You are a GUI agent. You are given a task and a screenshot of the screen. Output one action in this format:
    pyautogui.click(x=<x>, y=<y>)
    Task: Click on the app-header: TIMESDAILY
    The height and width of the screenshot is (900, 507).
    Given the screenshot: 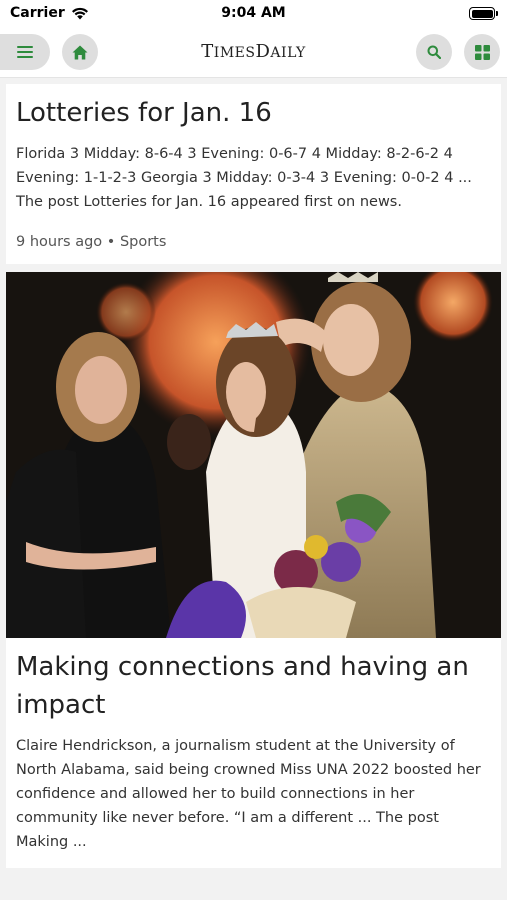 What is the action you would take?
    pyautogui.click(x=253, y=53)
    